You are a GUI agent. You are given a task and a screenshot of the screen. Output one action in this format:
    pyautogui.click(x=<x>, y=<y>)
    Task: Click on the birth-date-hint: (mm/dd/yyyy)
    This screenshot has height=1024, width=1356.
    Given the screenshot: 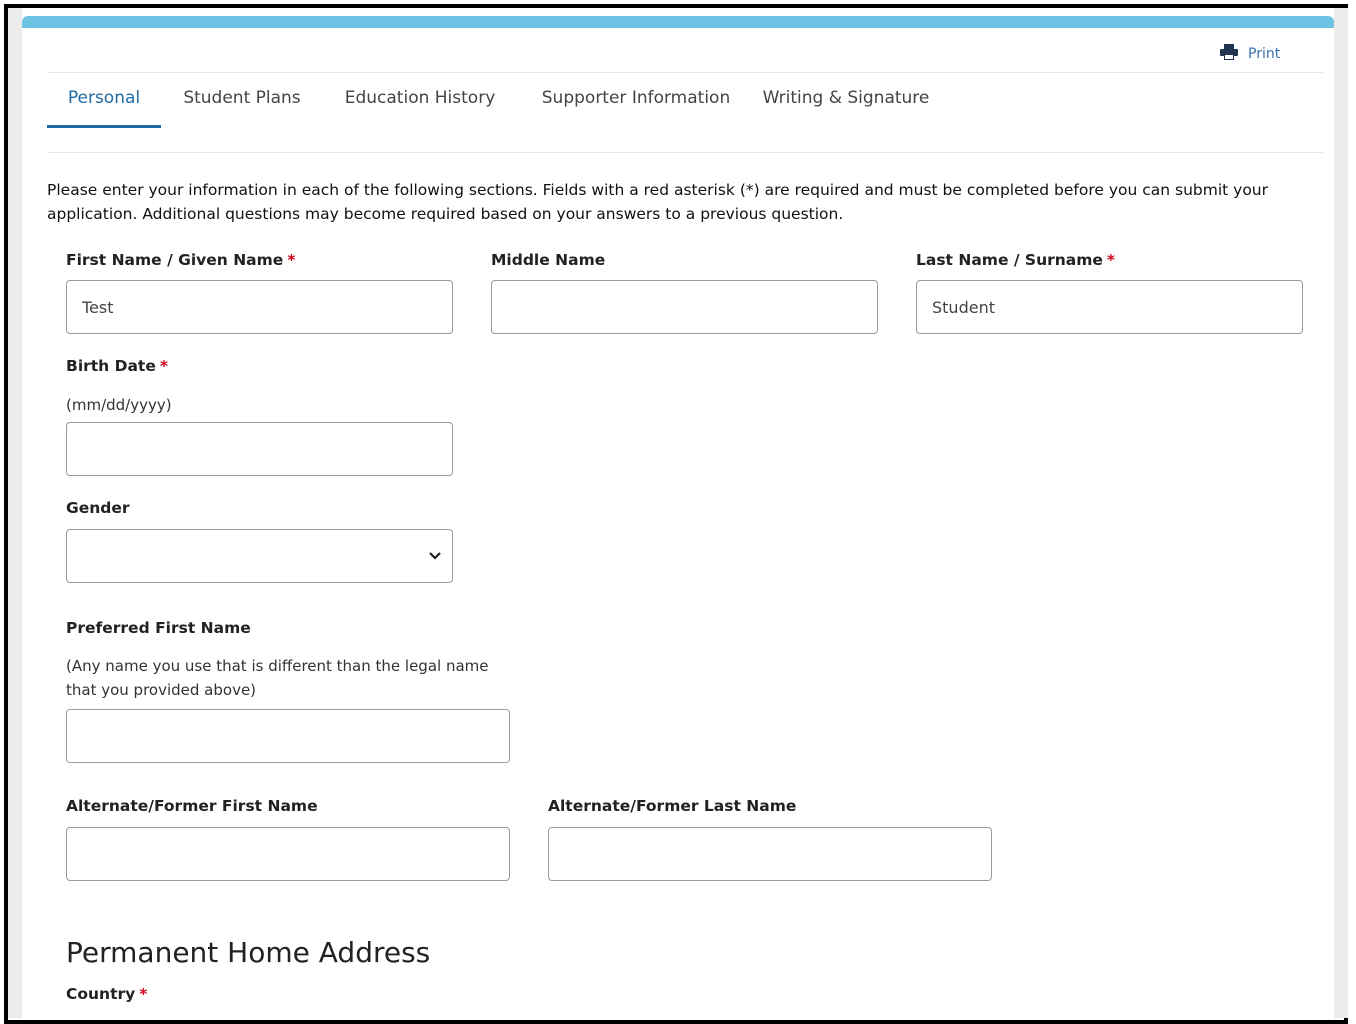 What is the action you would take?
    pyautogui.click(x=119, y=405)
    